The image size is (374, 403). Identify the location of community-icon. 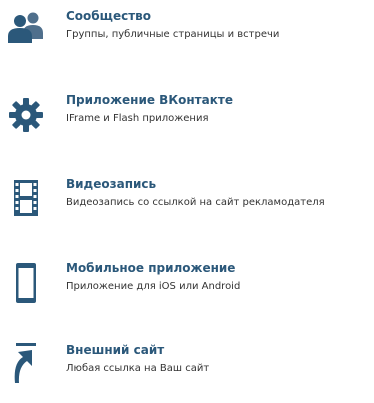
(26, 31).